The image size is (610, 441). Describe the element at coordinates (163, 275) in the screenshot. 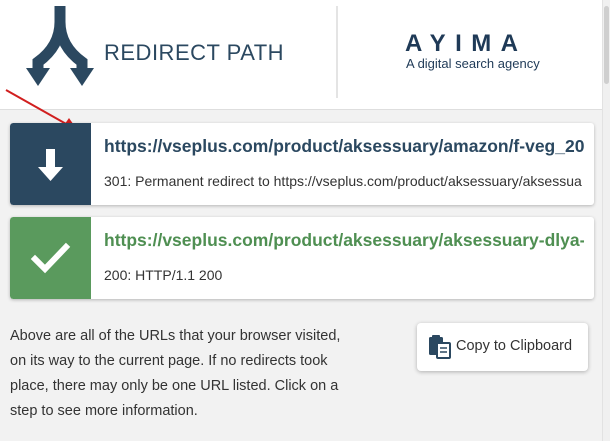

I see `hop-detail: 200: HTTP/1.1 200` at that location.